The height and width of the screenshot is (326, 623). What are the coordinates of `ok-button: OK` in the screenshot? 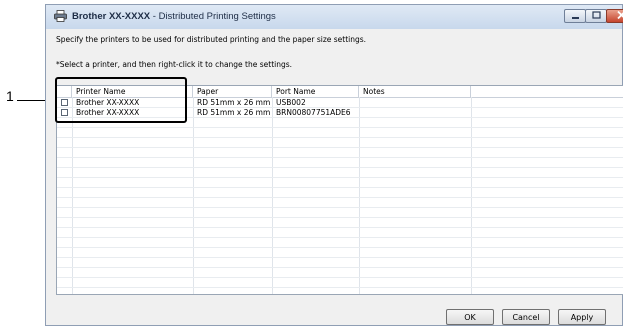 It's located at (470, 317).